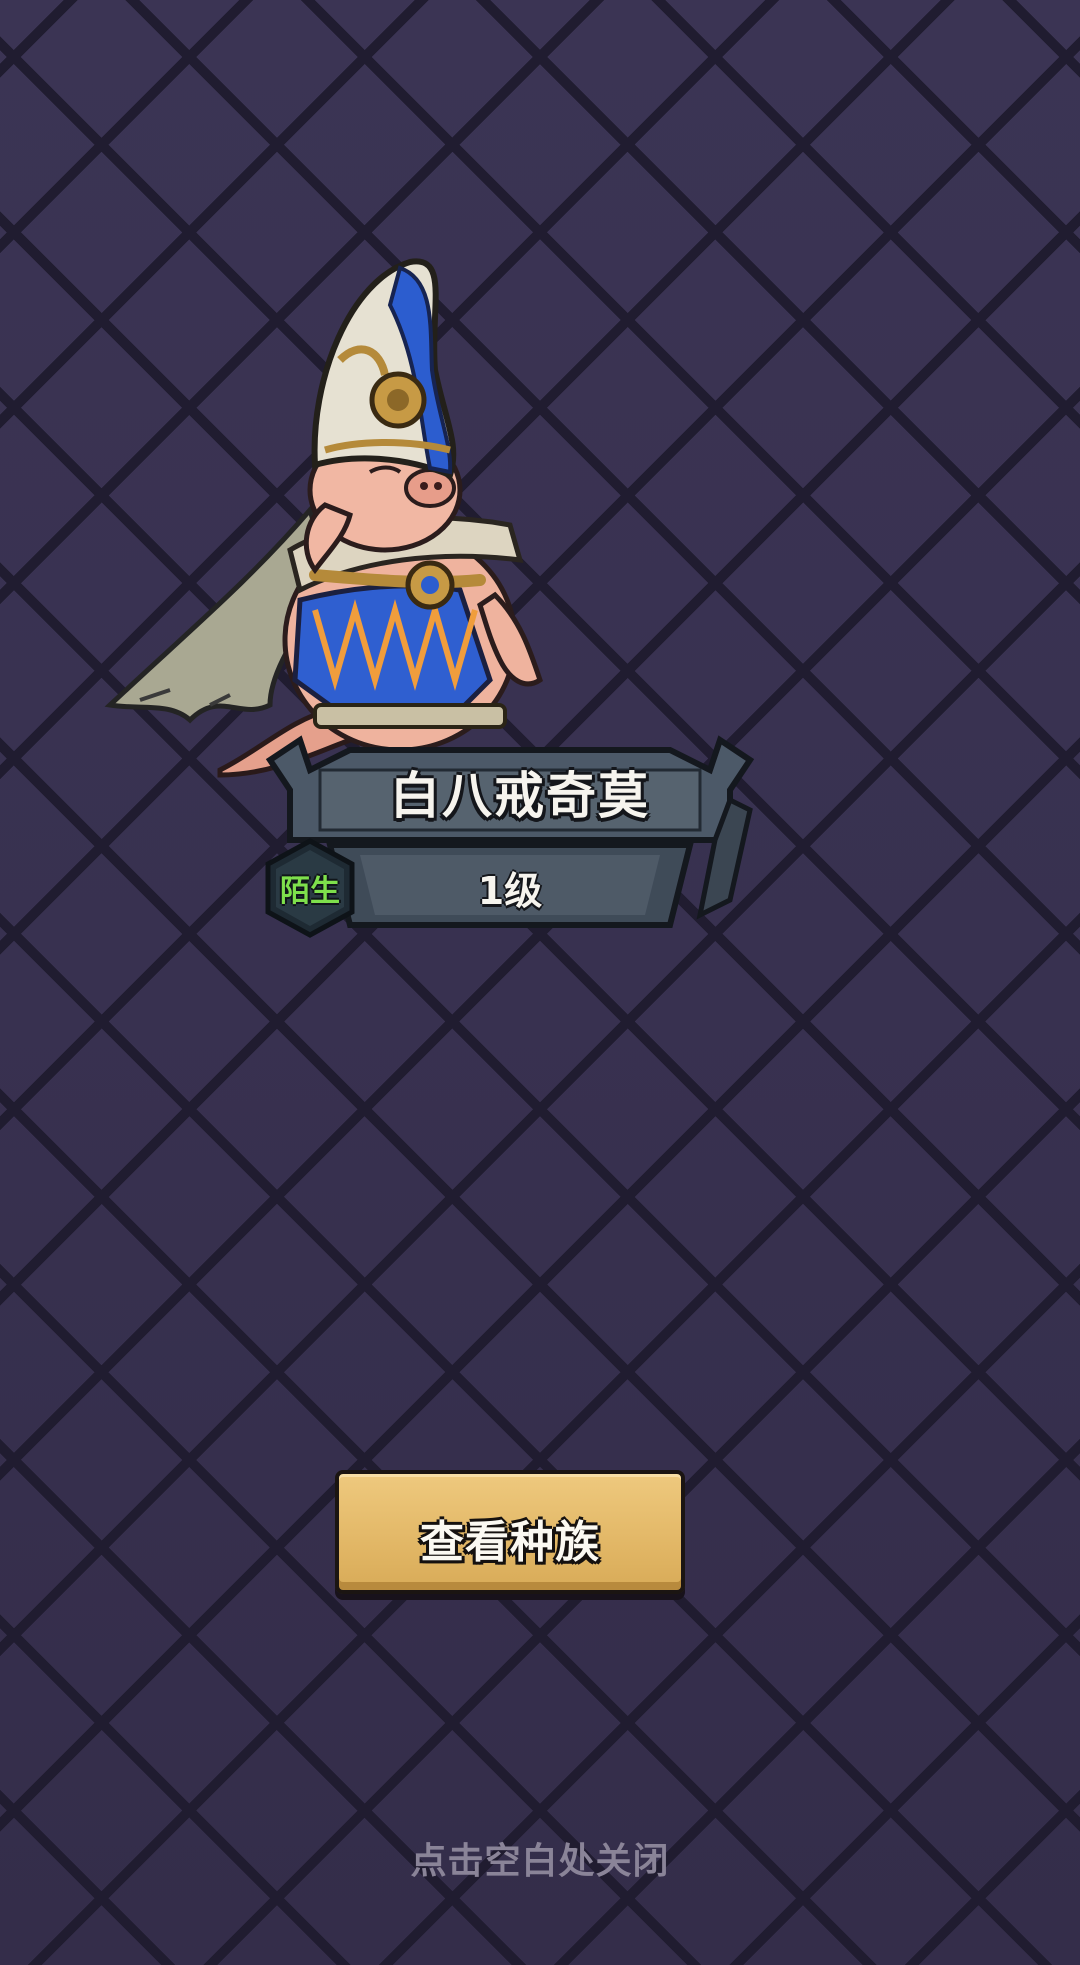 Image resolution: width=1080 pixels, height=1965 pixels. I want to click on hero-nameplate: 白八戒奇莫 1级 陌生, so click(510, 835).